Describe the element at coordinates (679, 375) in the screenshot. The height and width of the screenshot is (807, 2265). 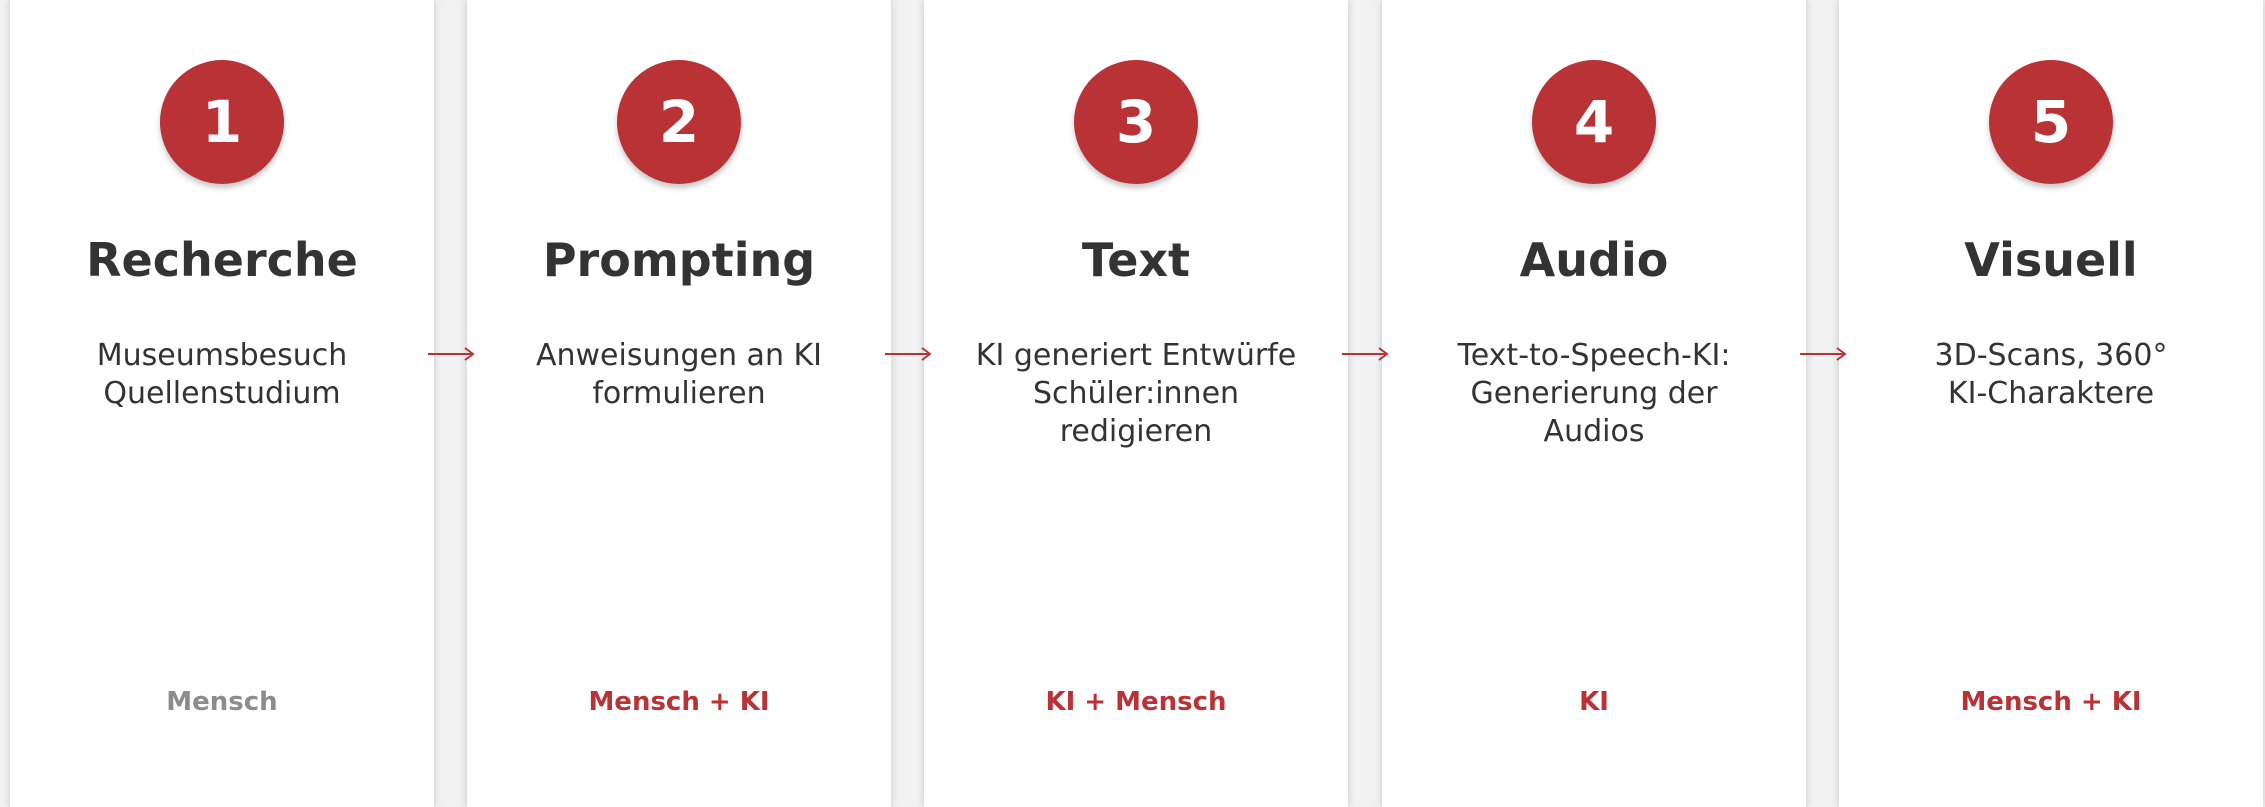
I see `step-description: Anweisungen an KI formulieren` at that location.